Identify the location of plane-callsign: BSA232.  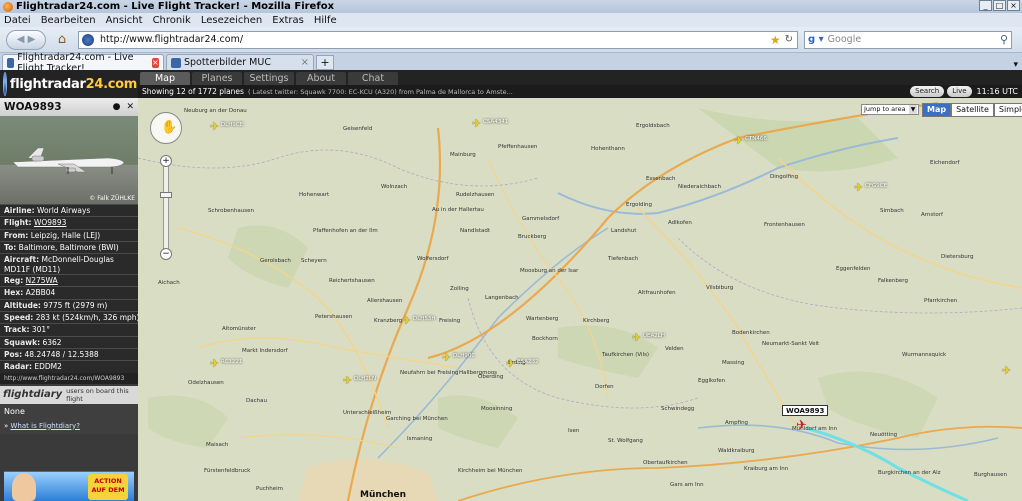
(528, 362).